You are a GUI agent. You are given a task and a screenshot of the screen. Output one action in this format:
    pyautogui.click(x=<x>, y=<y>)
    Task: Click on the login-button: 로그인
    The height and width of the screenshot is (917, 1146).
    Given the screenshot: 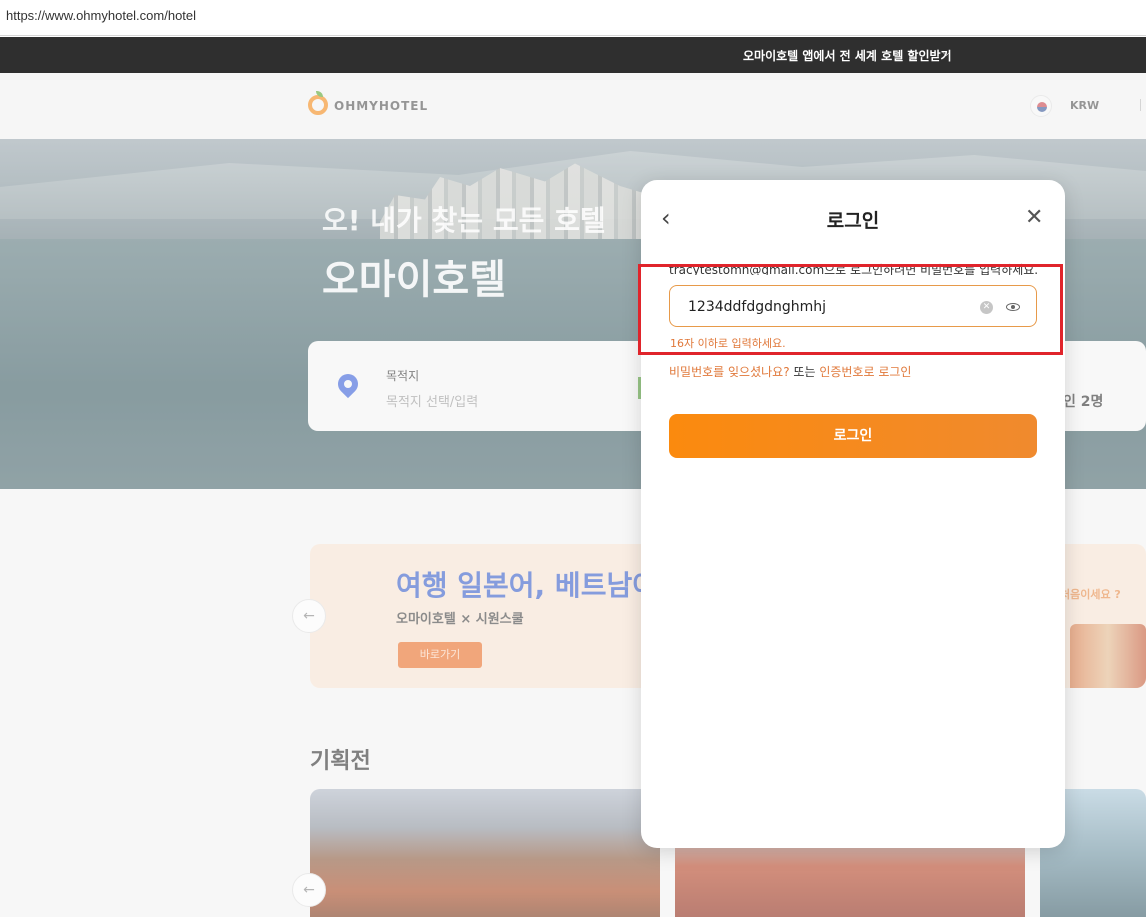 What is the action you would take?
    pyautogui.click(x=853, y=436)
    